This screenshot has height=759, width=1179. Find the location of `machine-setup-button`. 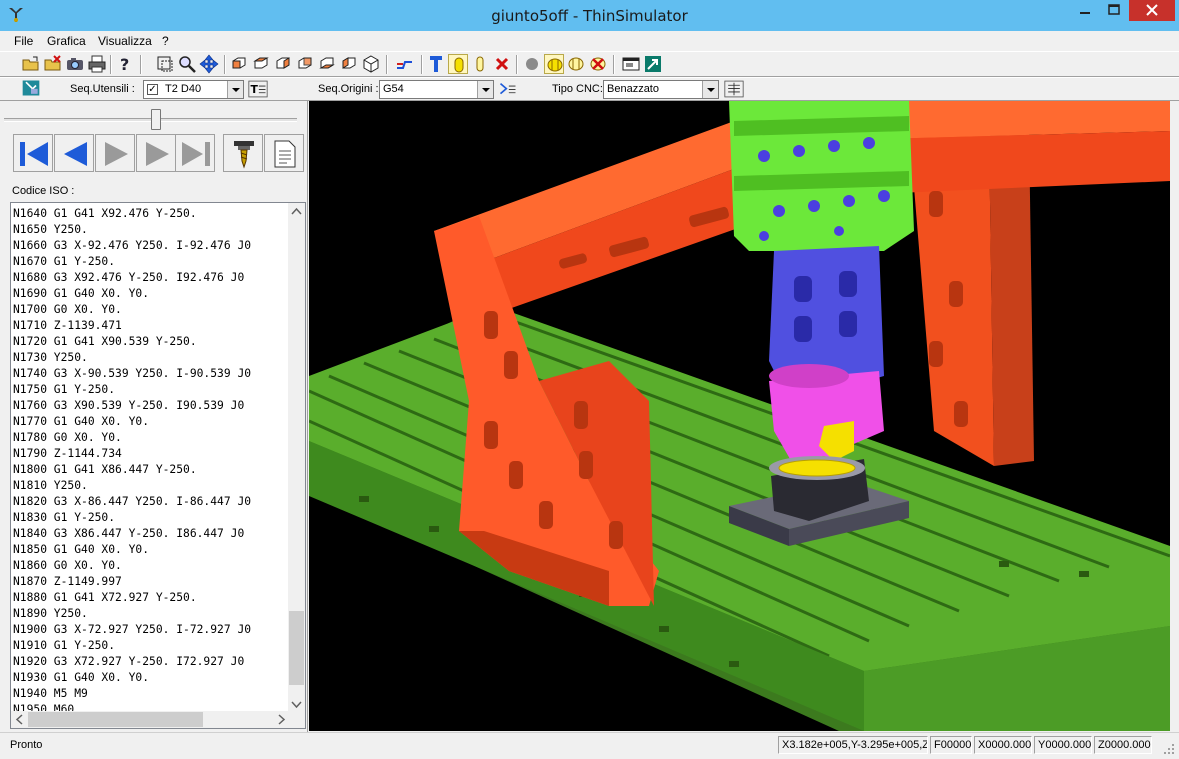

machine-setup-button is located at coordinates (33, 89).